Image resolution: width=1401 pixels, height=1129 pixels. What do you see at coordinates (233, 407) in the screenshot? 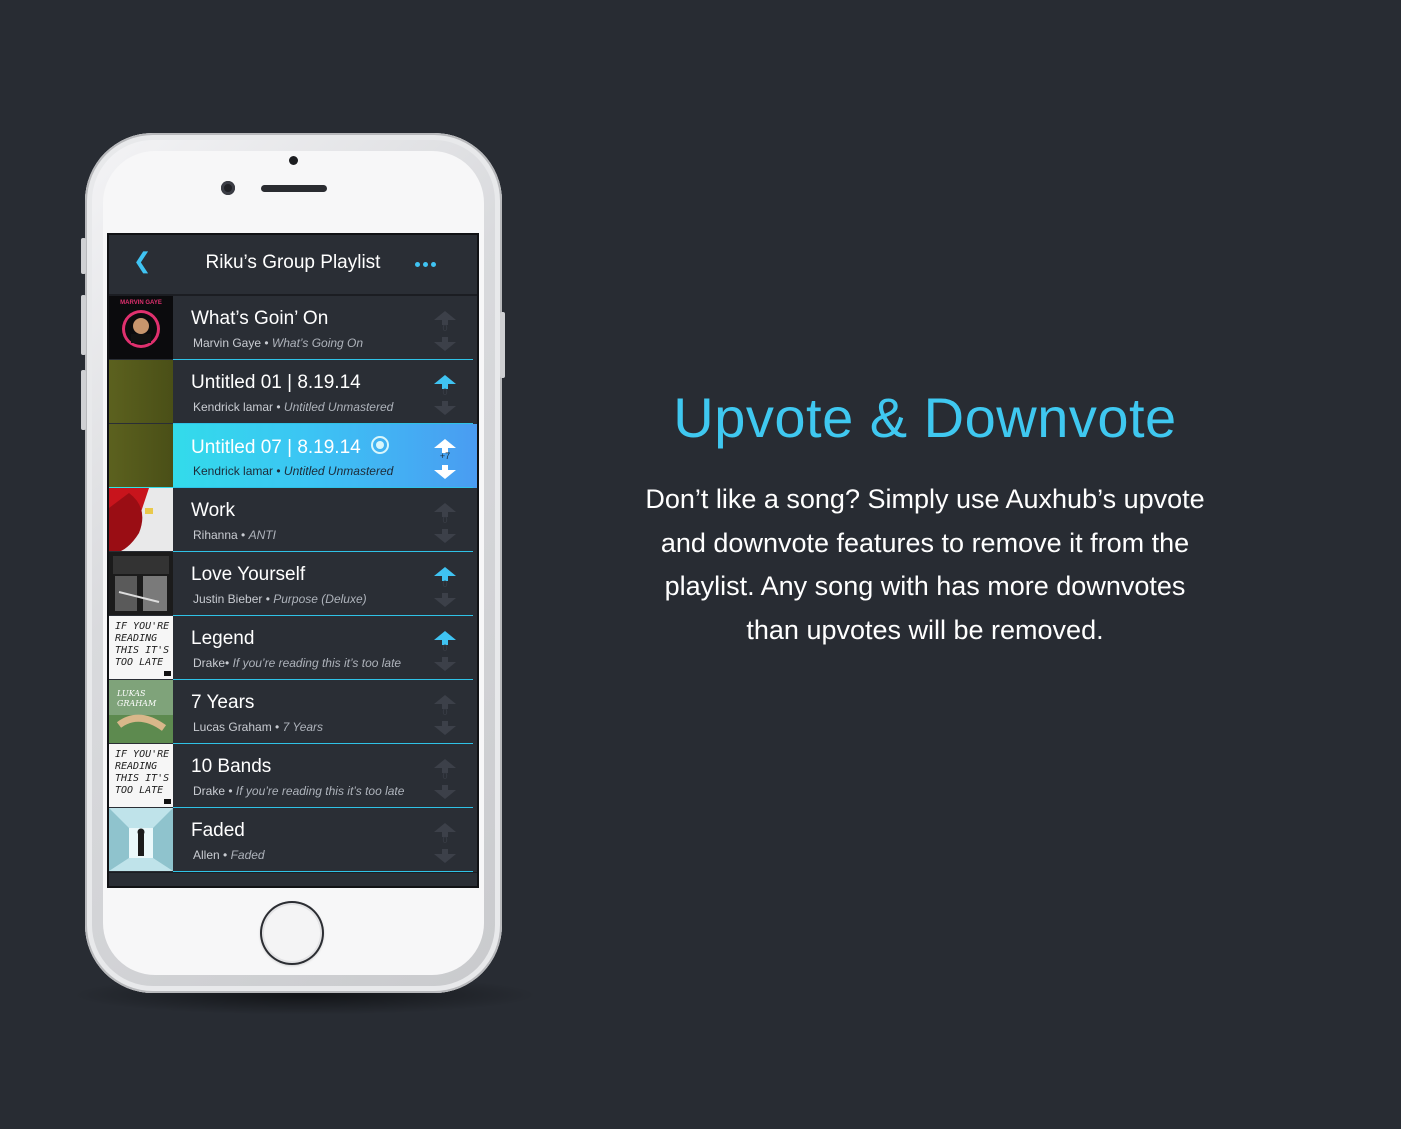
I see `artist-name: Kendrick lamar` at bounding box center [233, 407].